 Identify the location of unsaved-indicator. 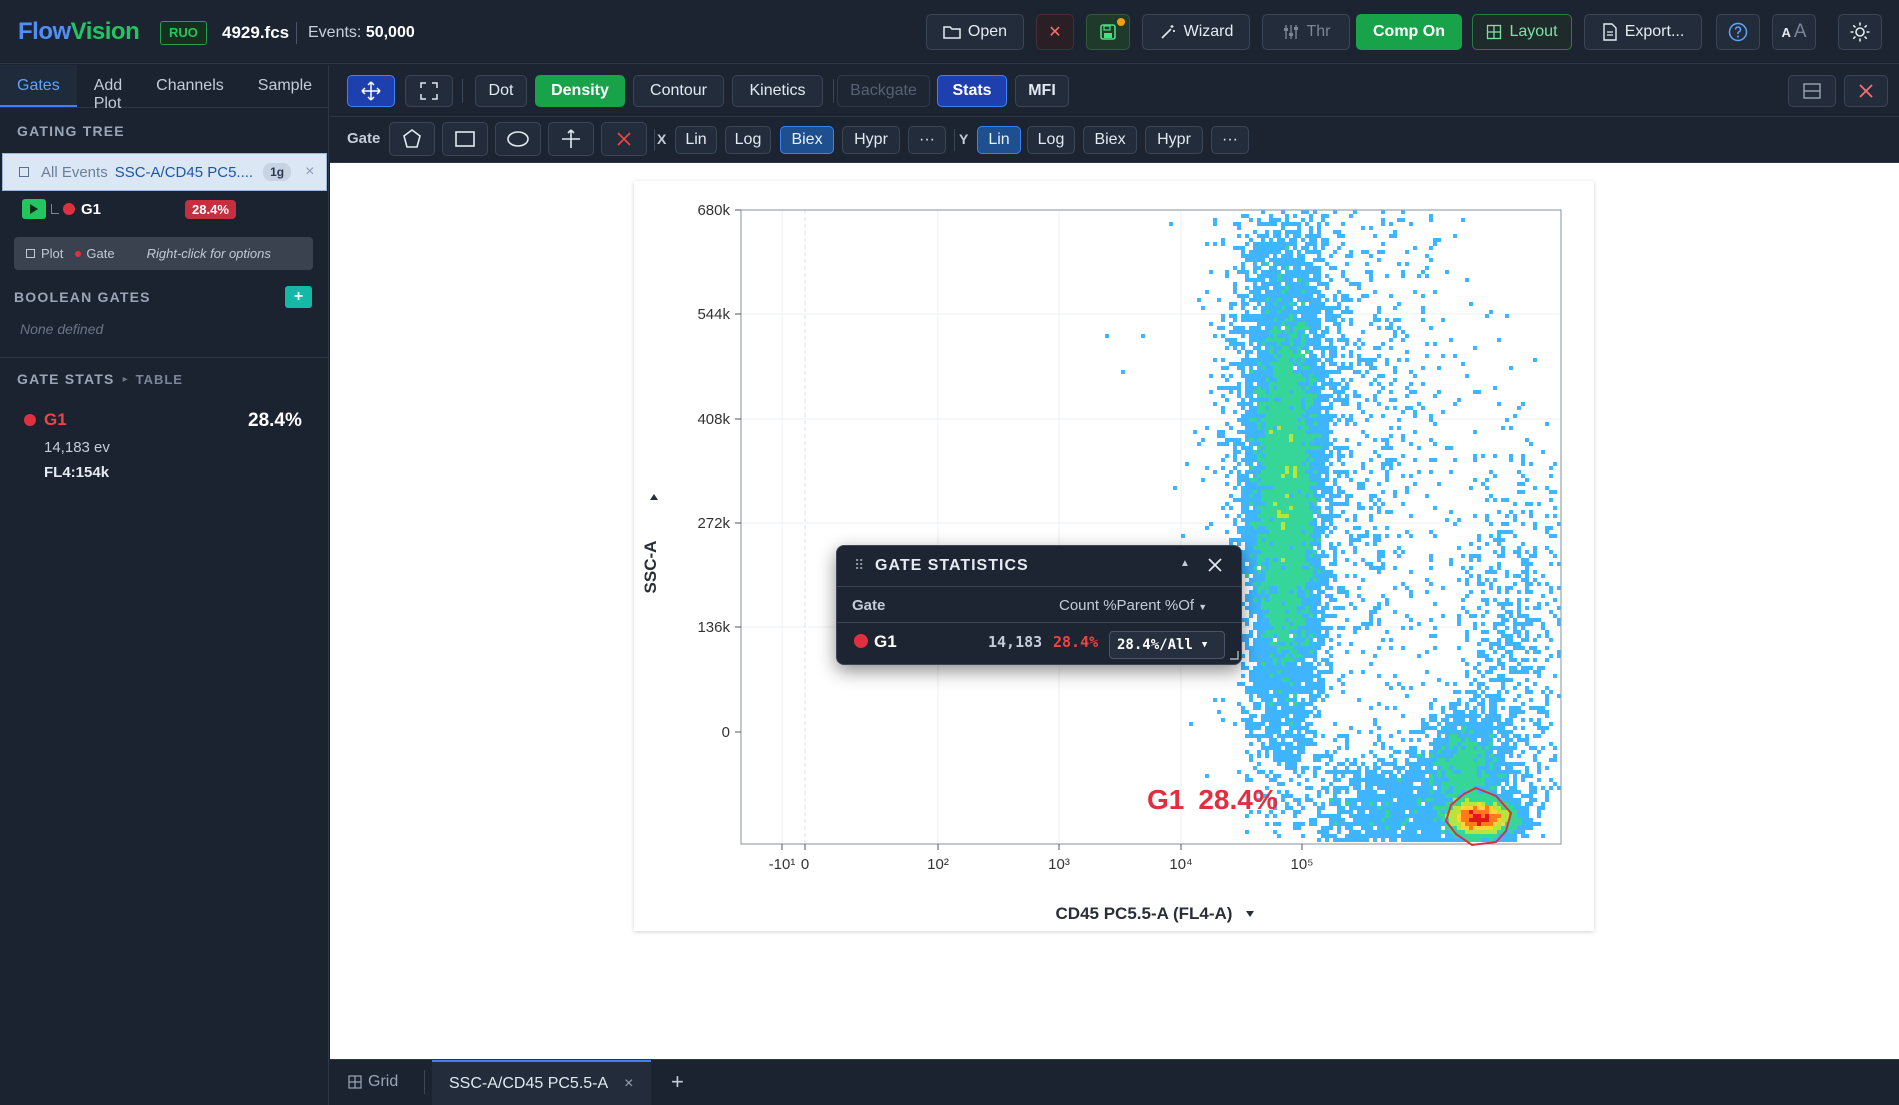
(1121, 22).